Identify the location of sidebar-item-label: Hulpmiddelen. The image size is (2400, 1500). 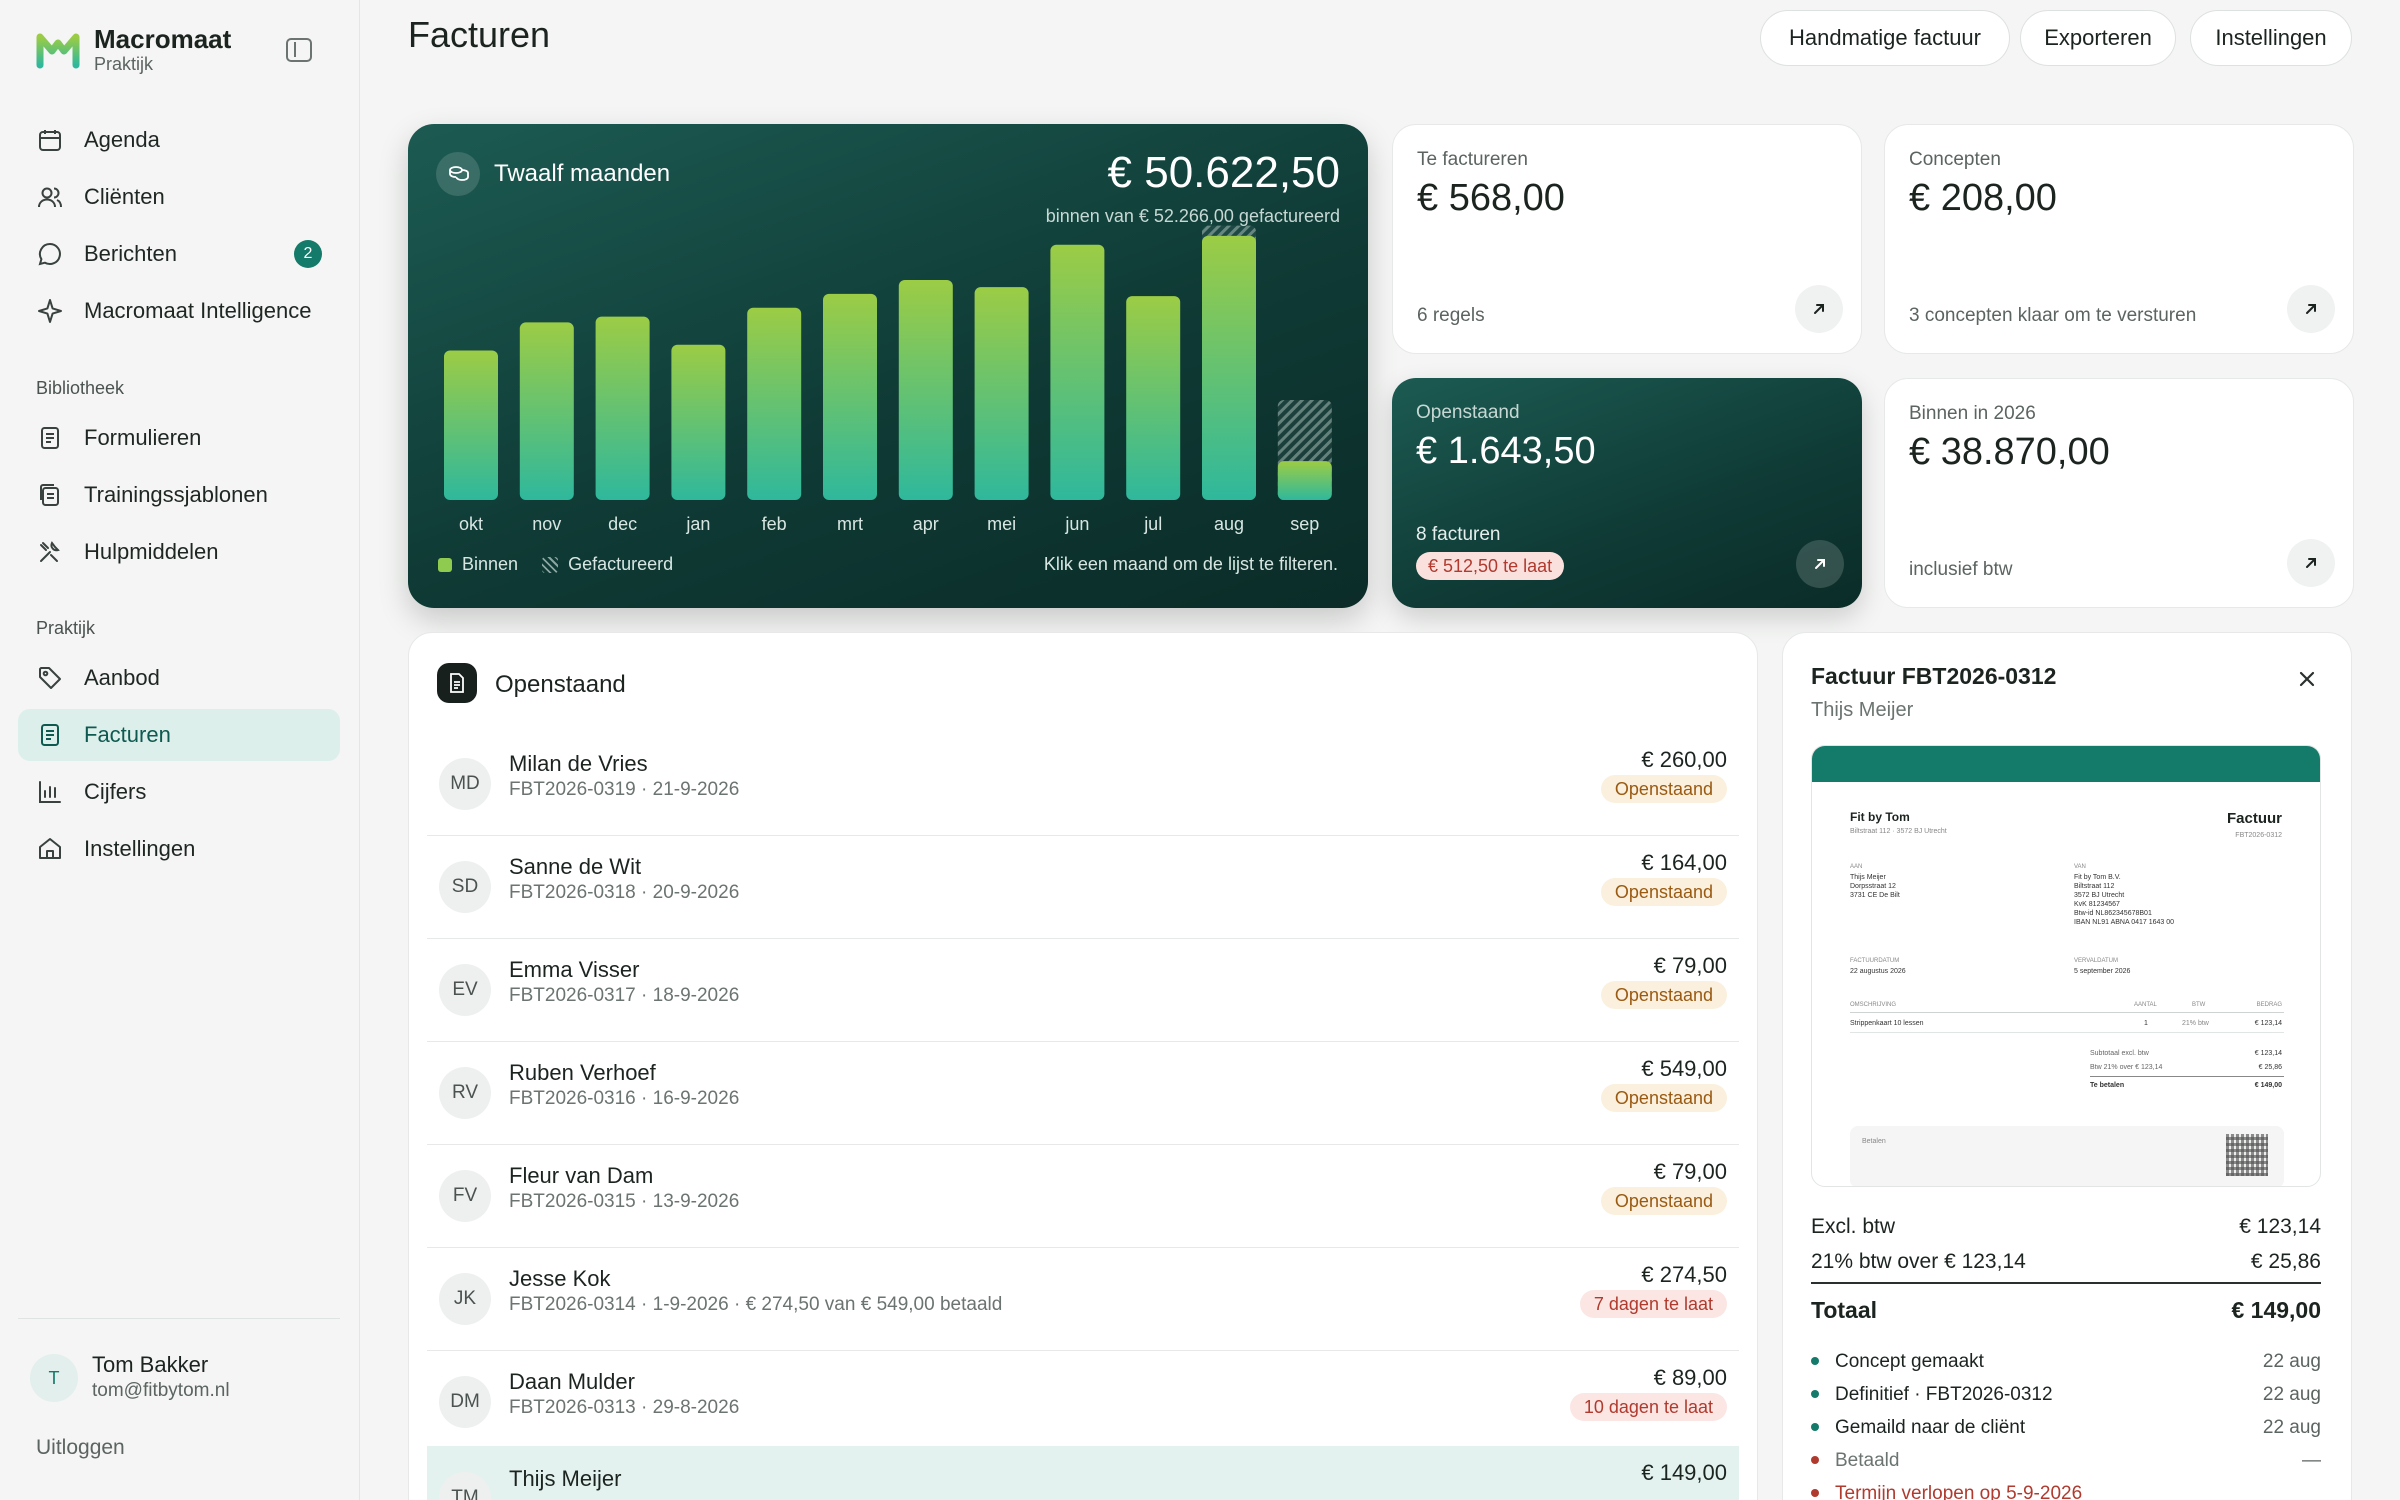
(151, 551).